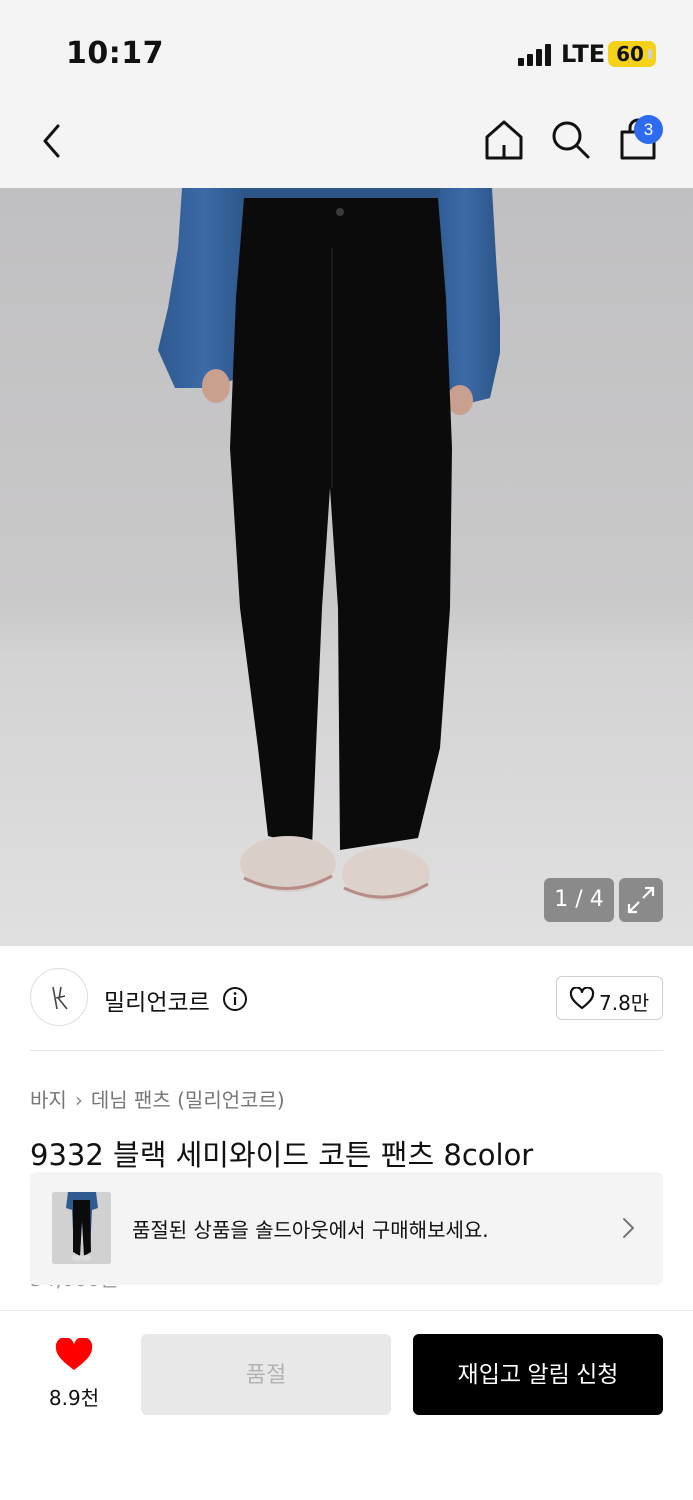 This screenshot has height=1500, width=693. Describe the element at coordinates (282, 1155) in the screenshot. I see `product-title: 9332 블랙 세미와이드 코튼 팬츠 8color` at that location.